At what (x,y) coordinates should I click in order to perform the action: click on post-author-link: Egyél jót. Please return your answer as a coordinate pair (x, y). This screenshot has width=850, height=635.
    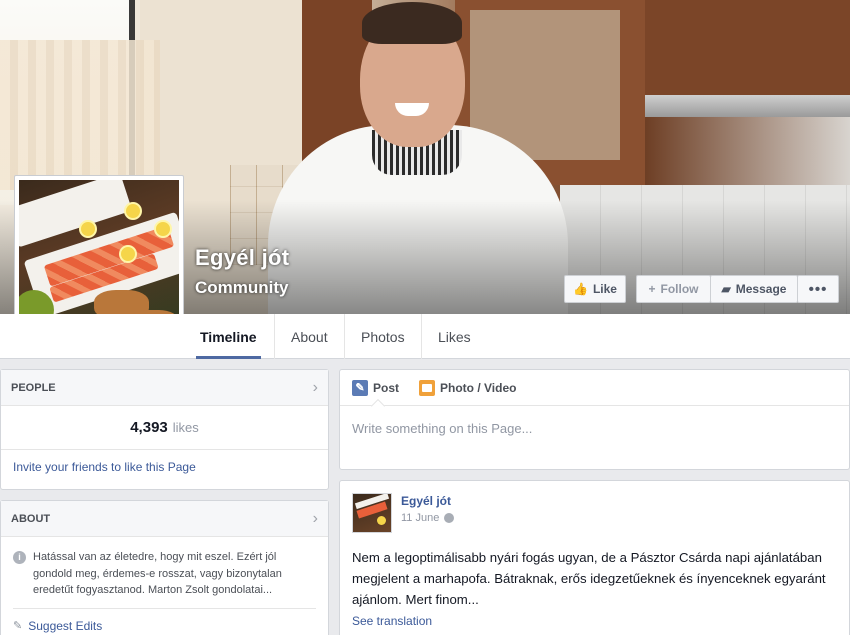
    Looking at the image, I should click on (427, 501).